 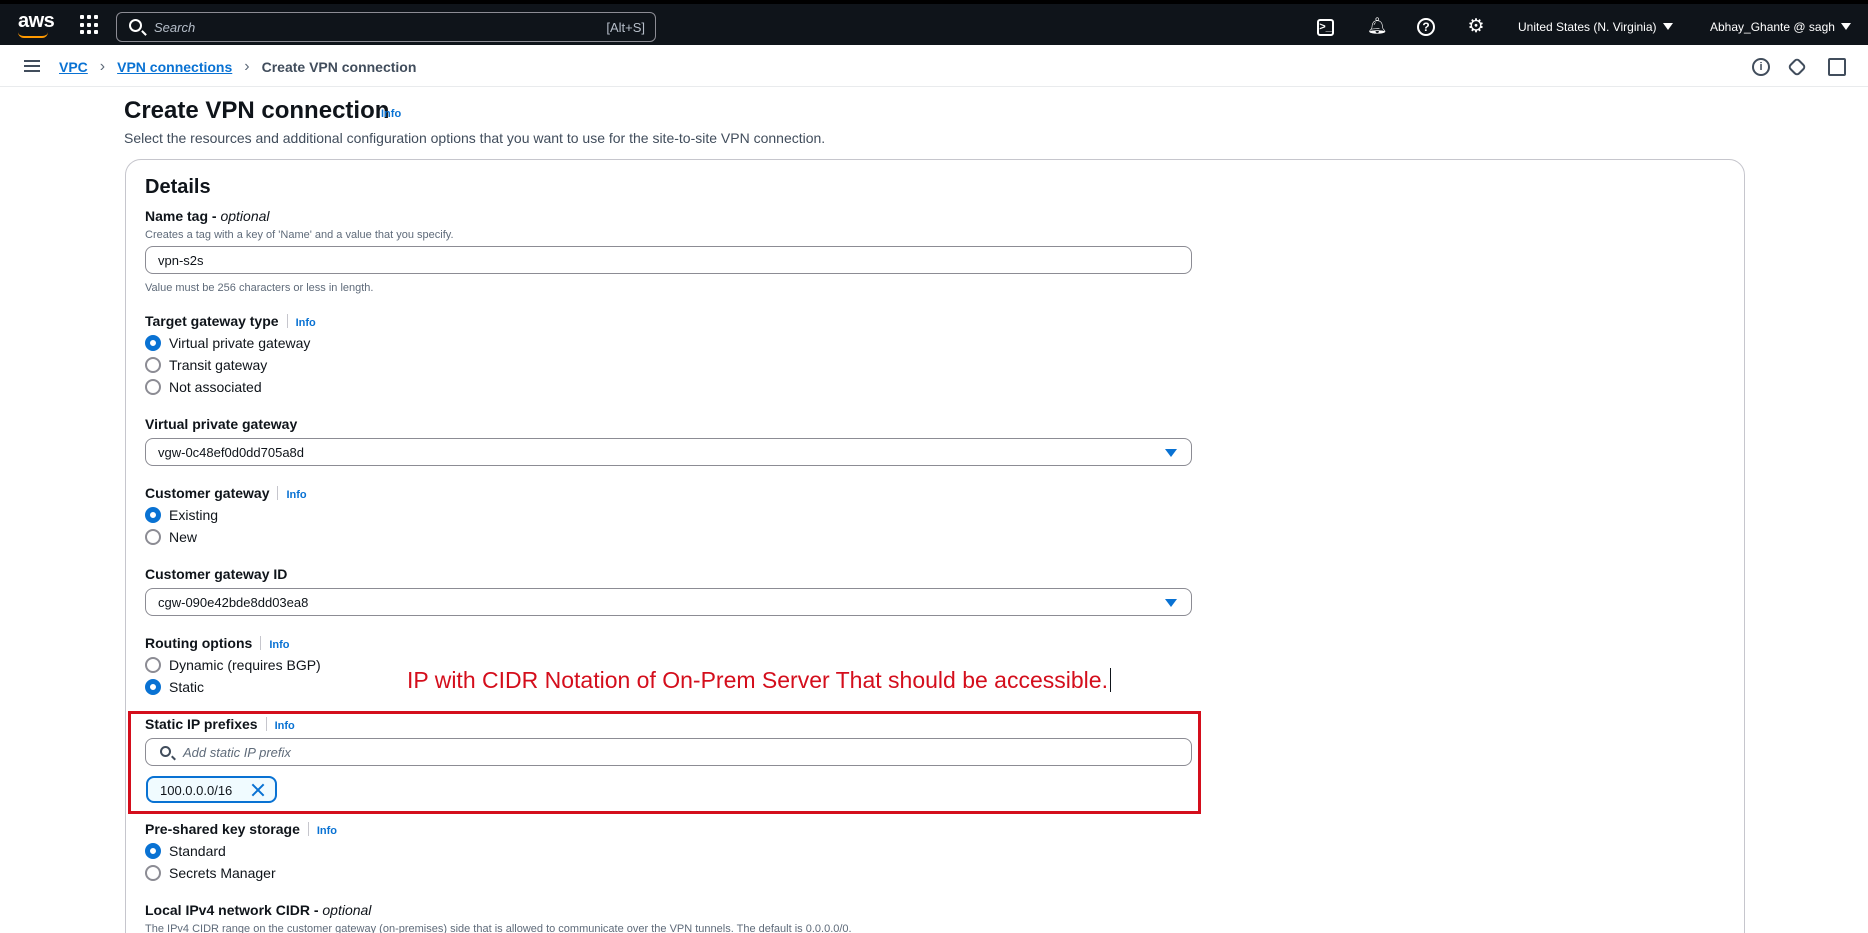 What do you see at coordinates (1587, 27) in the screenshot?
I see `region-label: United States (N. Virginia)` at bounding box center [1587, 27].